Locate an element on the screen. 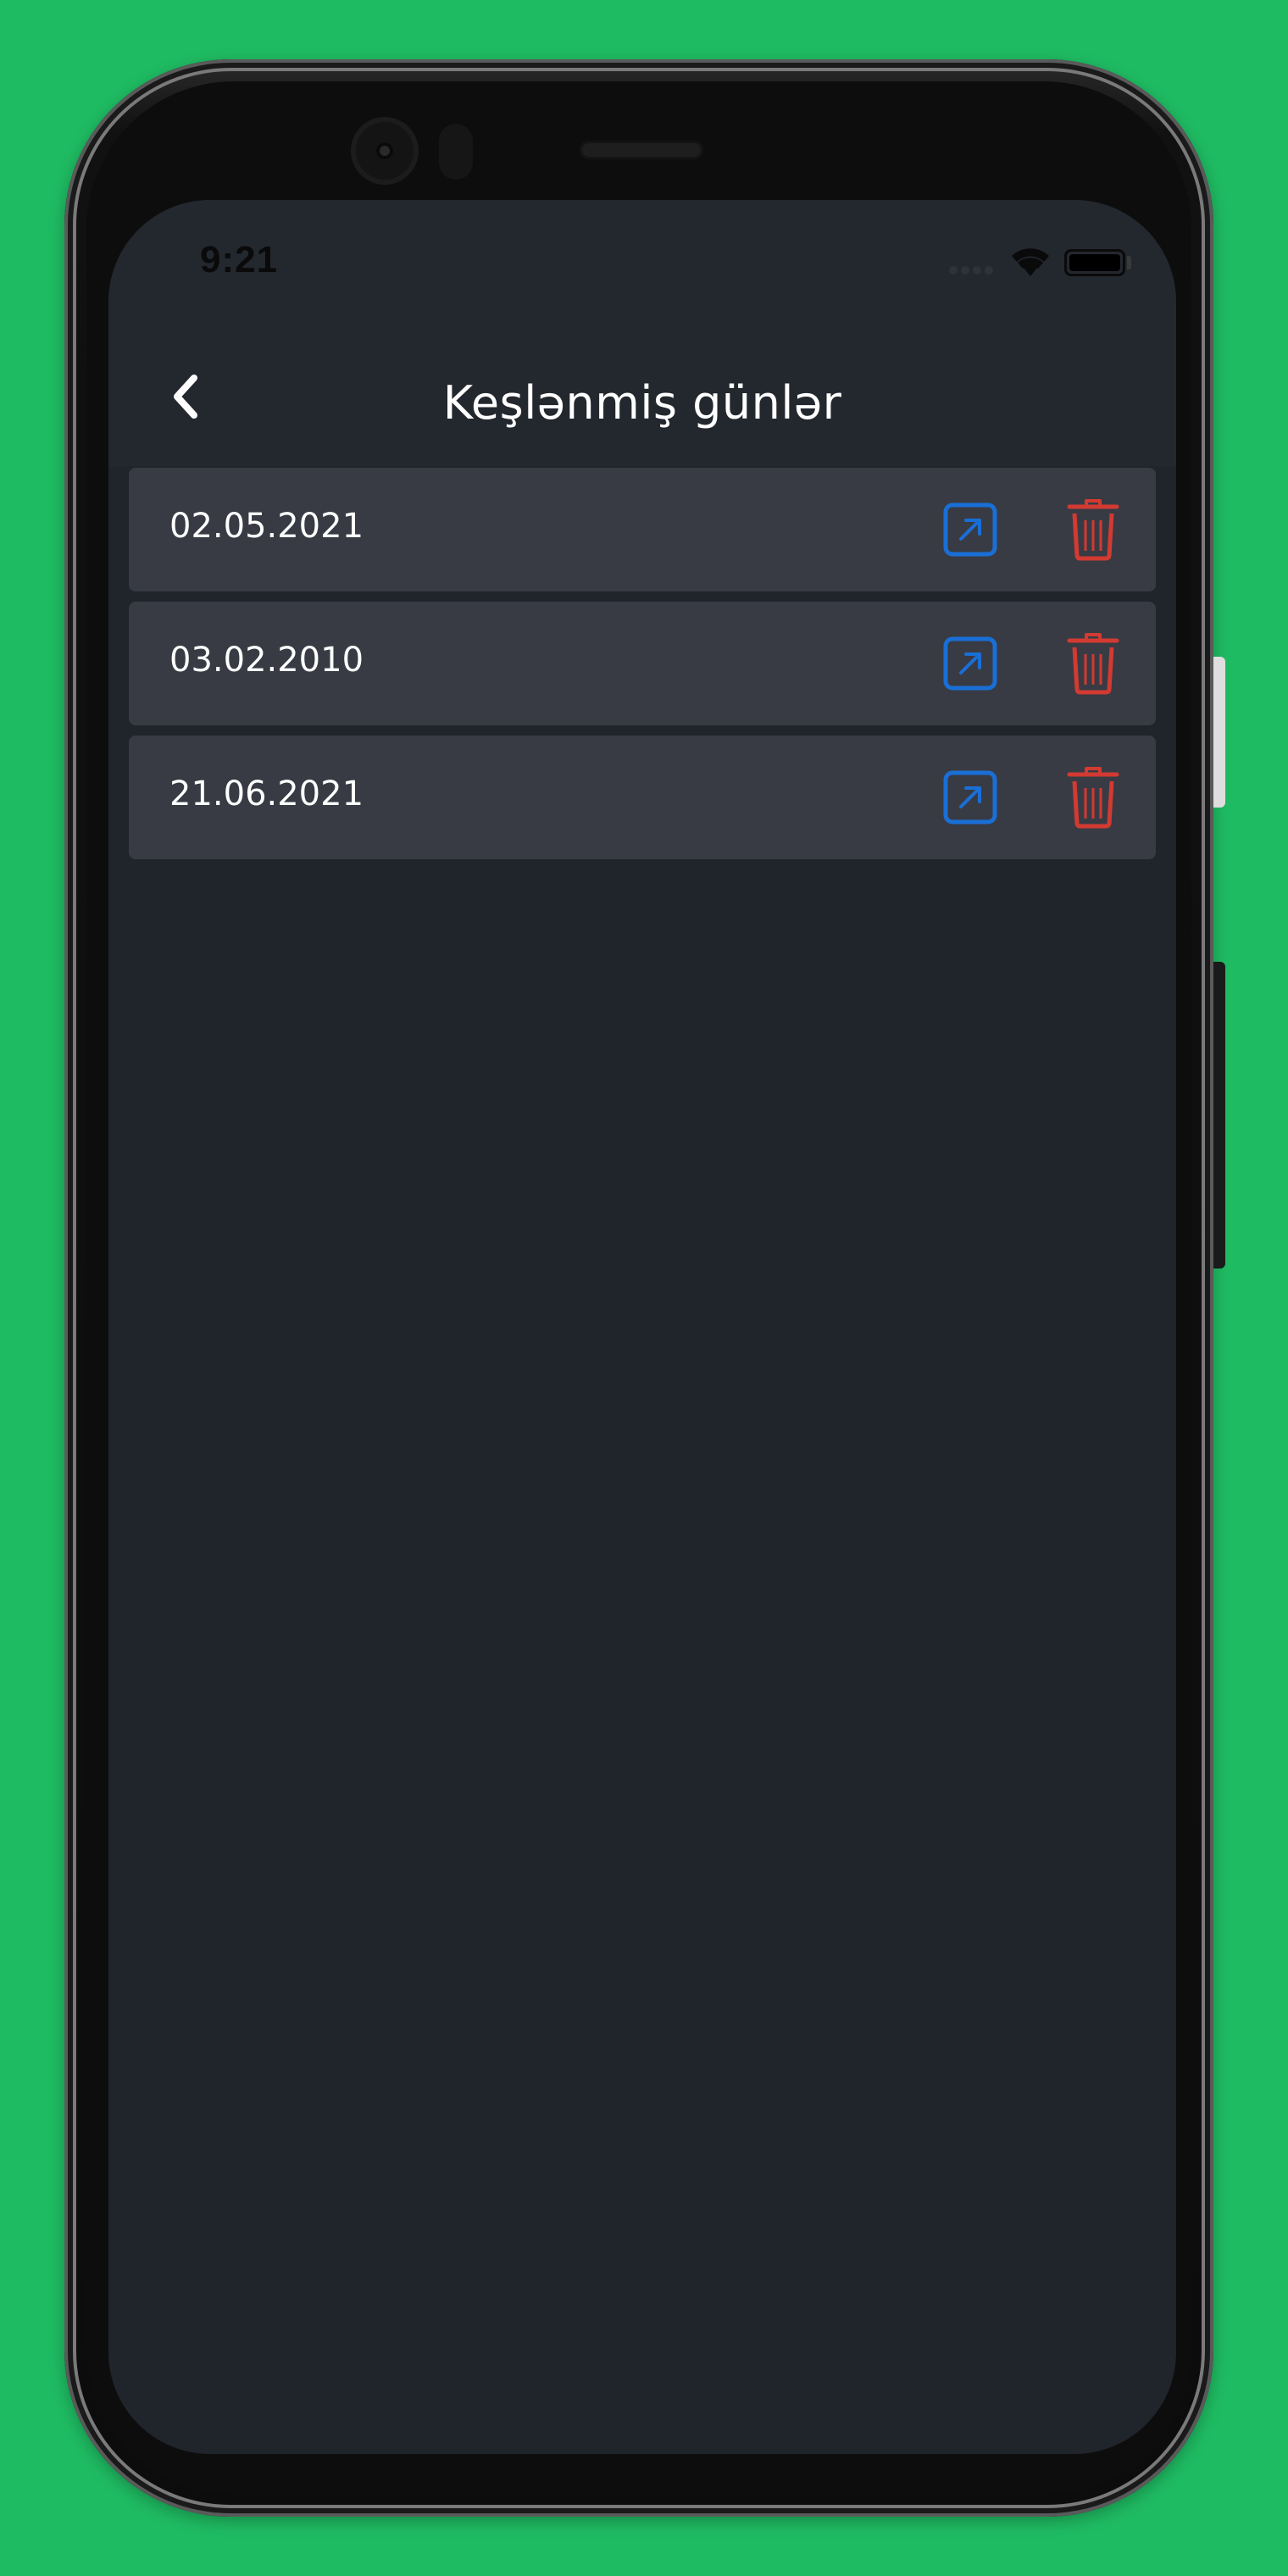 This screenshot has height=2576, width=1288. signal-icon is located at coordinates (971, 270).